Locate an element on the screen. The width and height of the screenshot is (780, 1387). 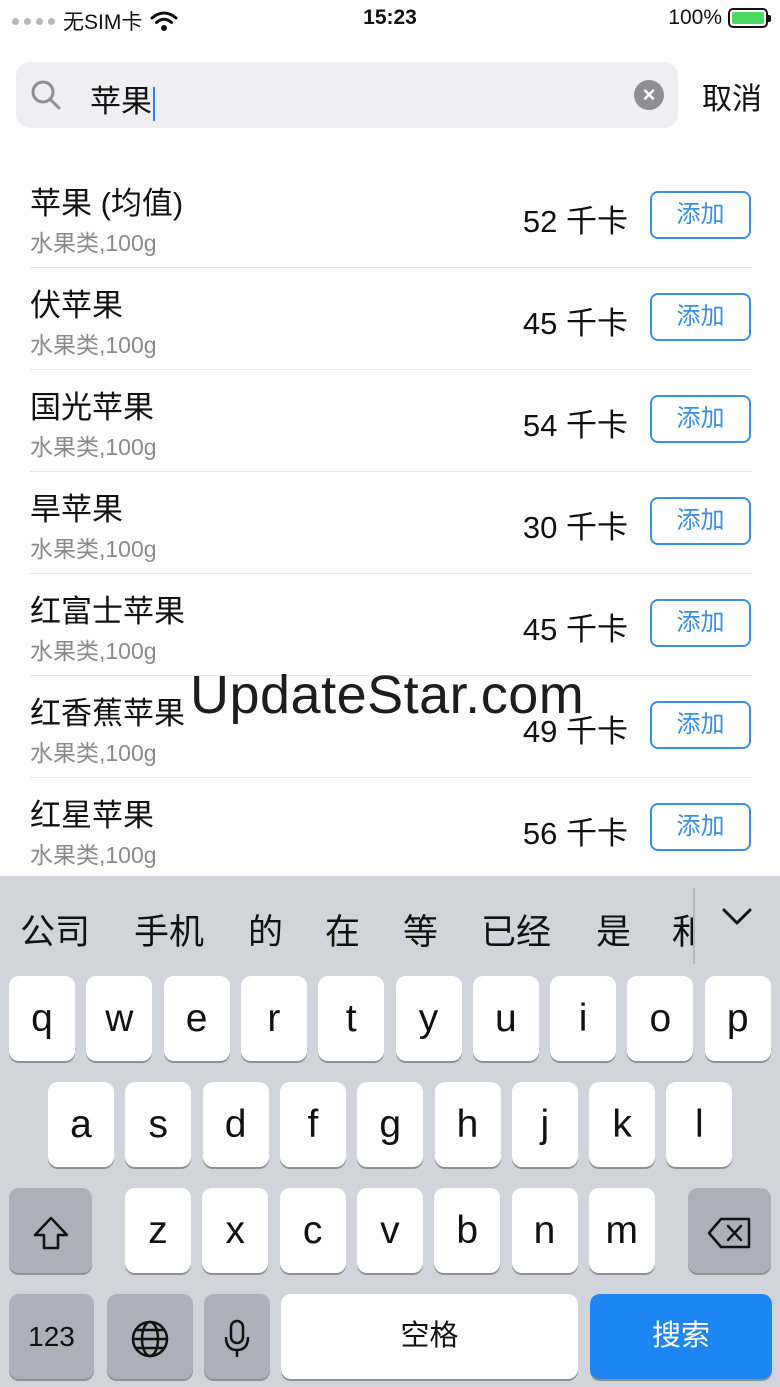
clear-search-button: × is located at coordinates (649, 95).